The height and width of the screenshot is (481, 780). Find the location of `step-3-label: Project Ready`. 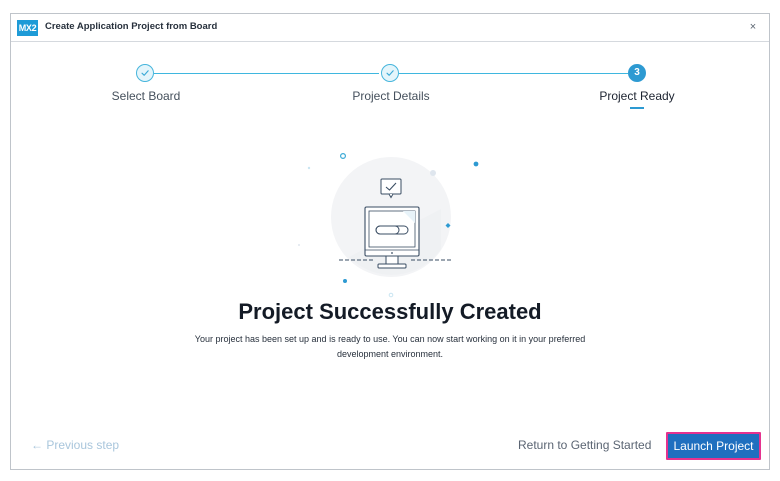

step-3-label: Project Ready is located at coordinates (637, 96).